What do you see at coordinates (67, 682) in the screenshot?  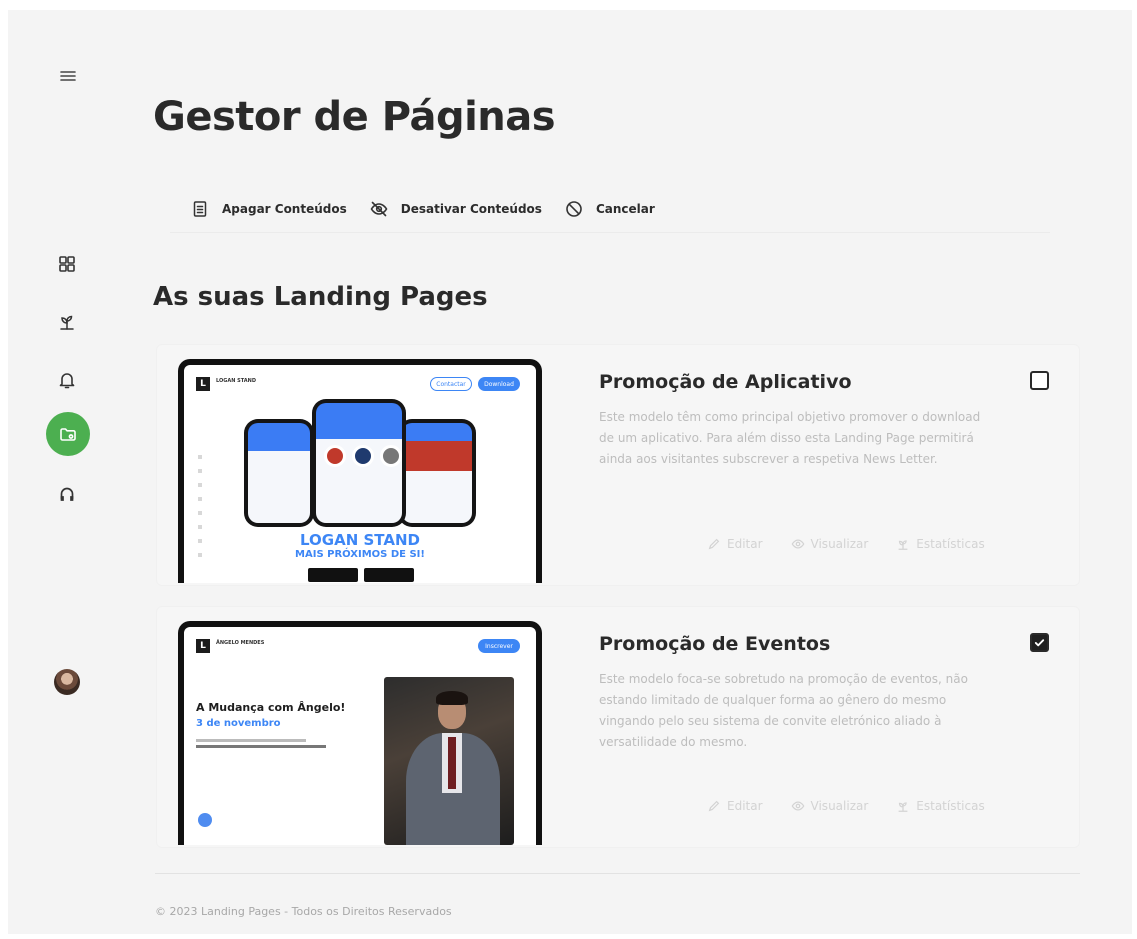 I see `avatar` at bounding box center [67, 682].